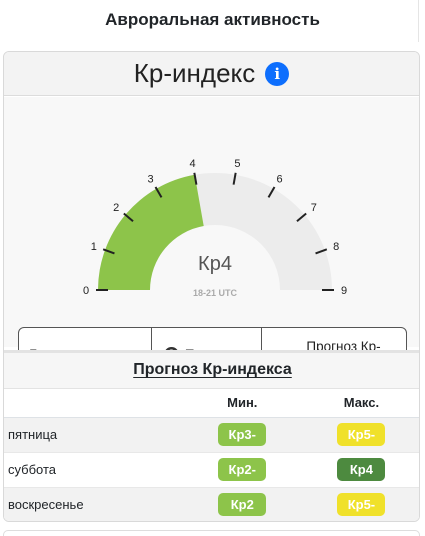 The image size is (425, 536). Describe the element at coordinates (194, 73) in the screenshot. I see `card-title: Кр-индекс` at that location.